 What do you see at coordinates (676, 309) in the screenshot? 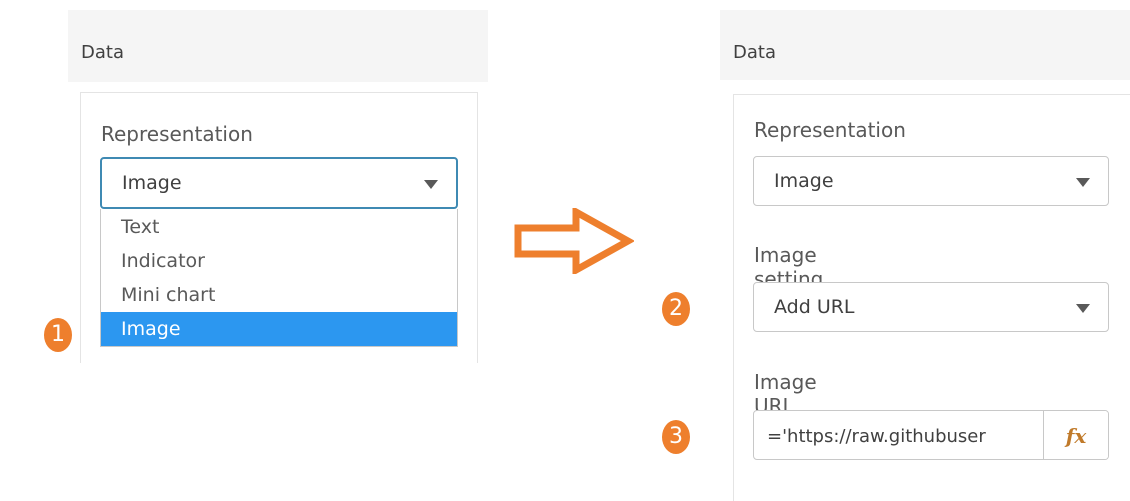
I see `step-badge-2: 2` at bounding box center [676, 309].